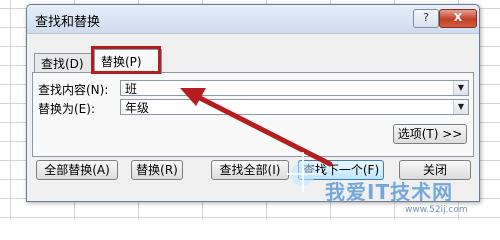  Describe the element at coordinates (126, 60) in the screenshot. I see `tab-highlight-box` at that location.